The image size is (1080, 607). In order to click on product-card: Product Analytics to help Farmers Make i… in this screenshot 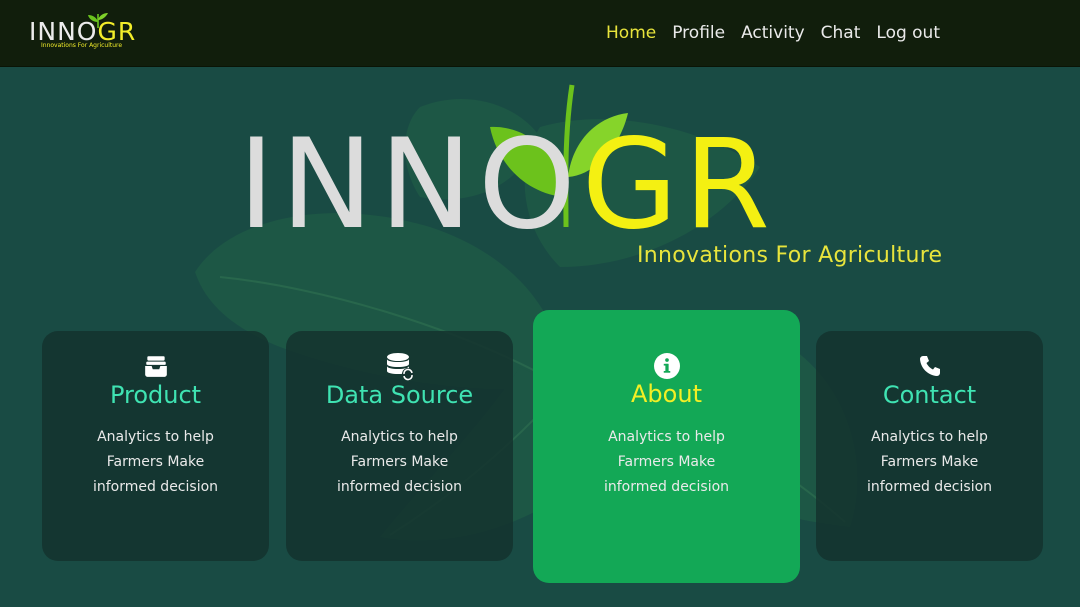, I will do `click(155, 446)`.